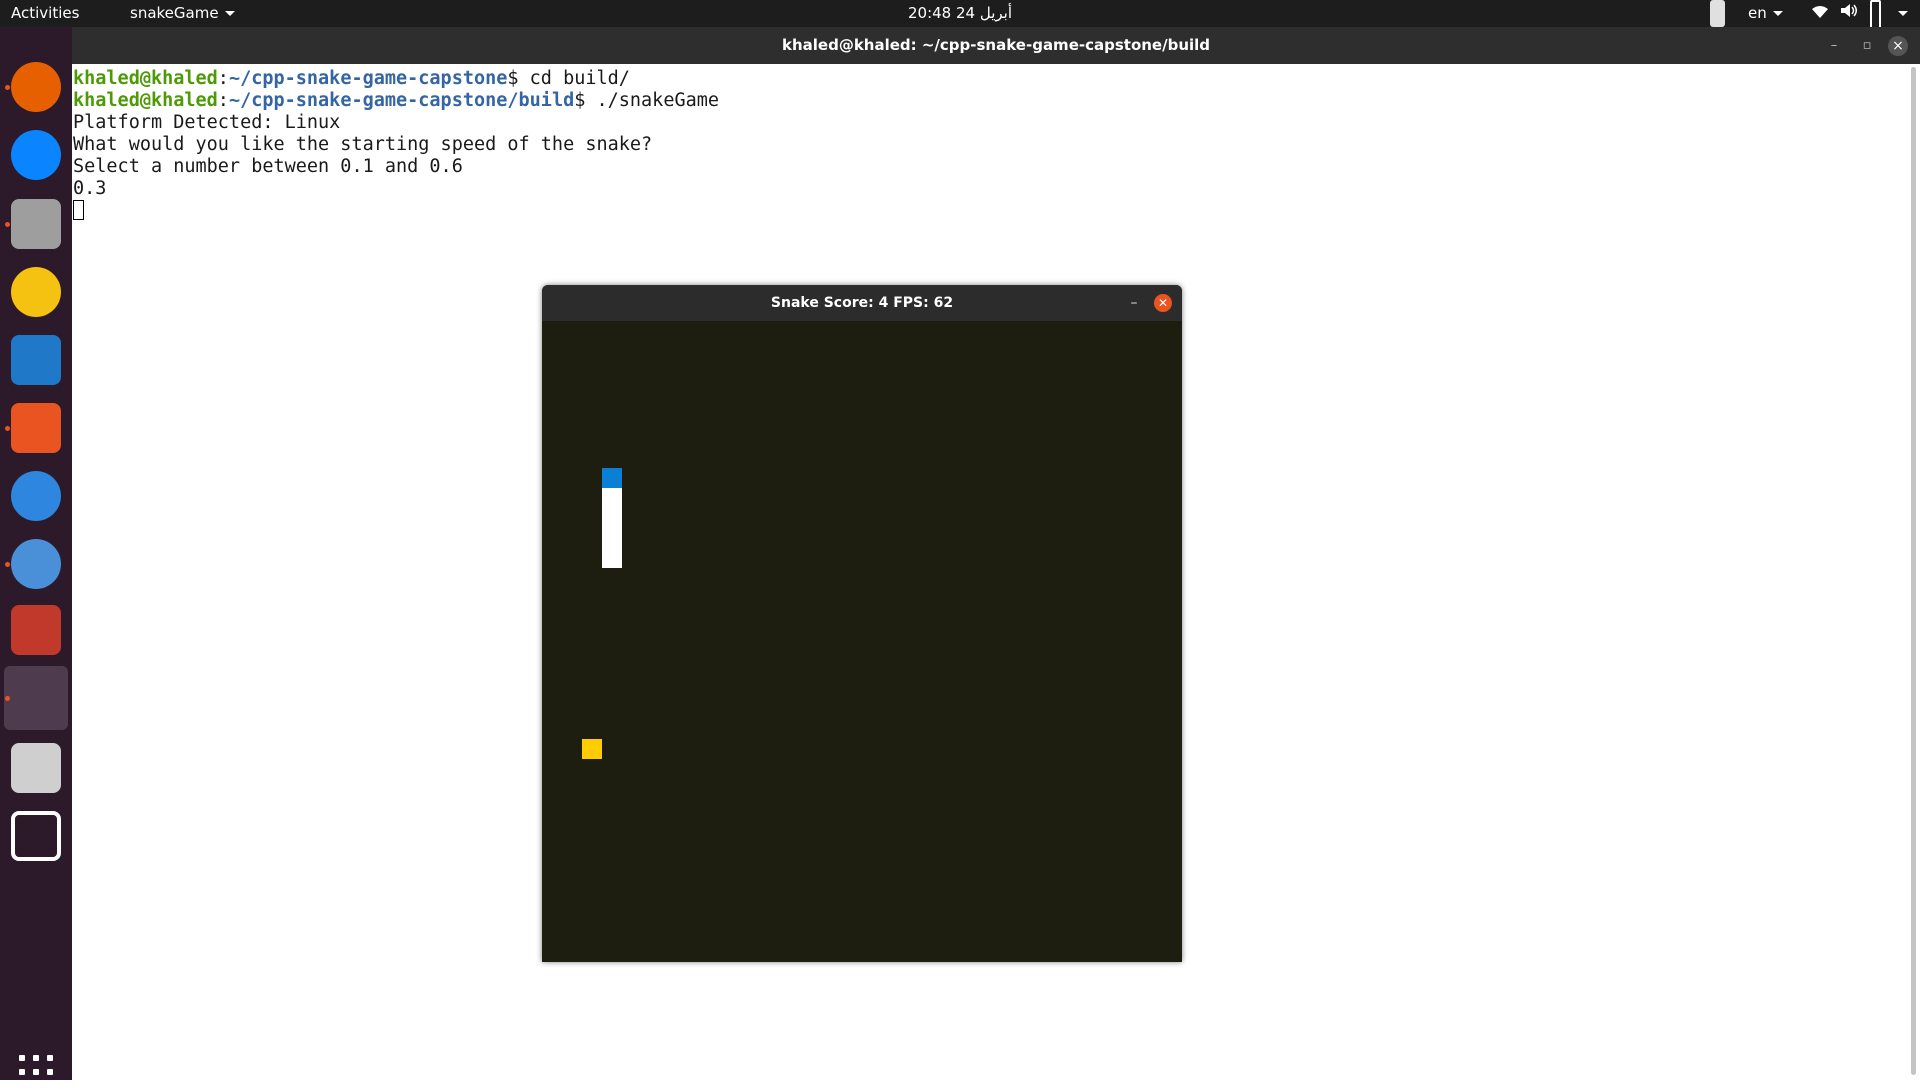 This screenshot has height=1091, width=1920. Describe the element at coordinates (612, 478) in the screenshot. I see `snake-head` at that location.